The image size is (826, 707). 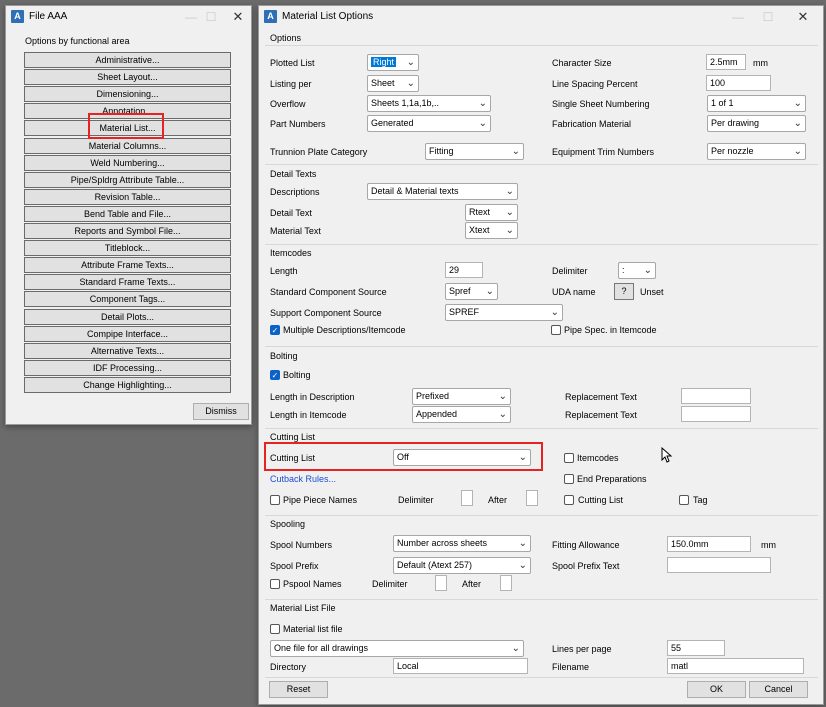 I want to click on lines-per-page-input: 55, so click(x=696, y=648).